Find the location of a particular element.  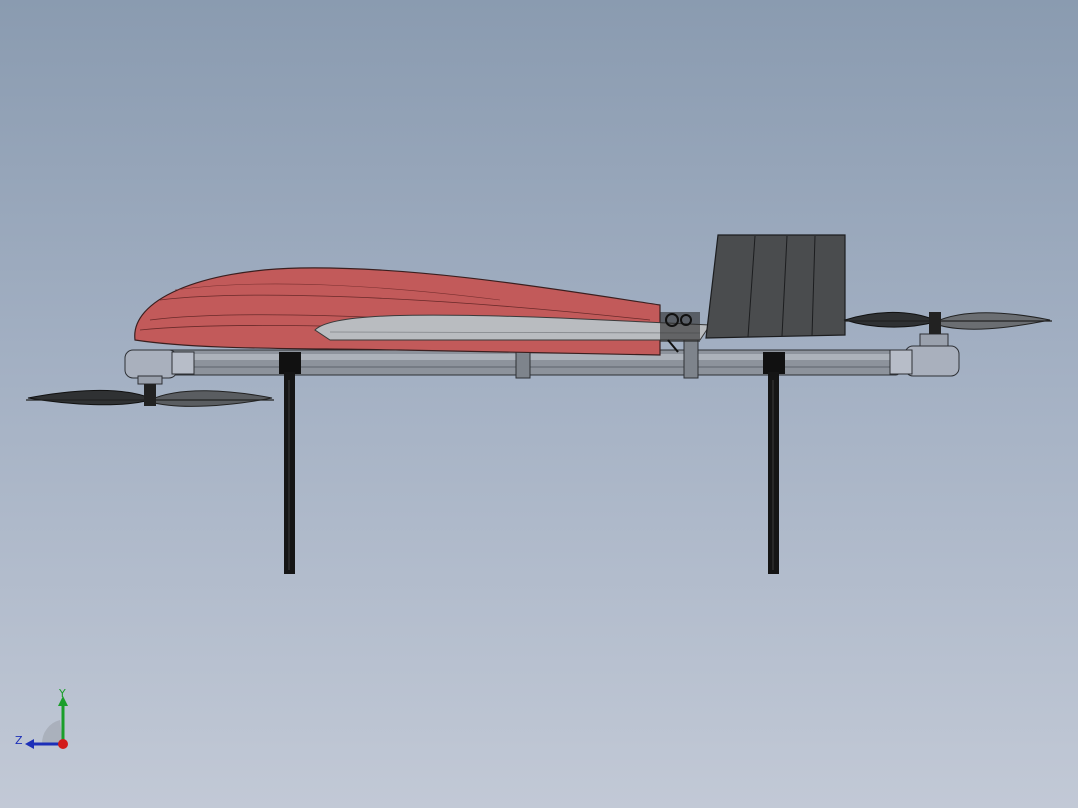

right-motor-pod is located at coordinates (924, 355).